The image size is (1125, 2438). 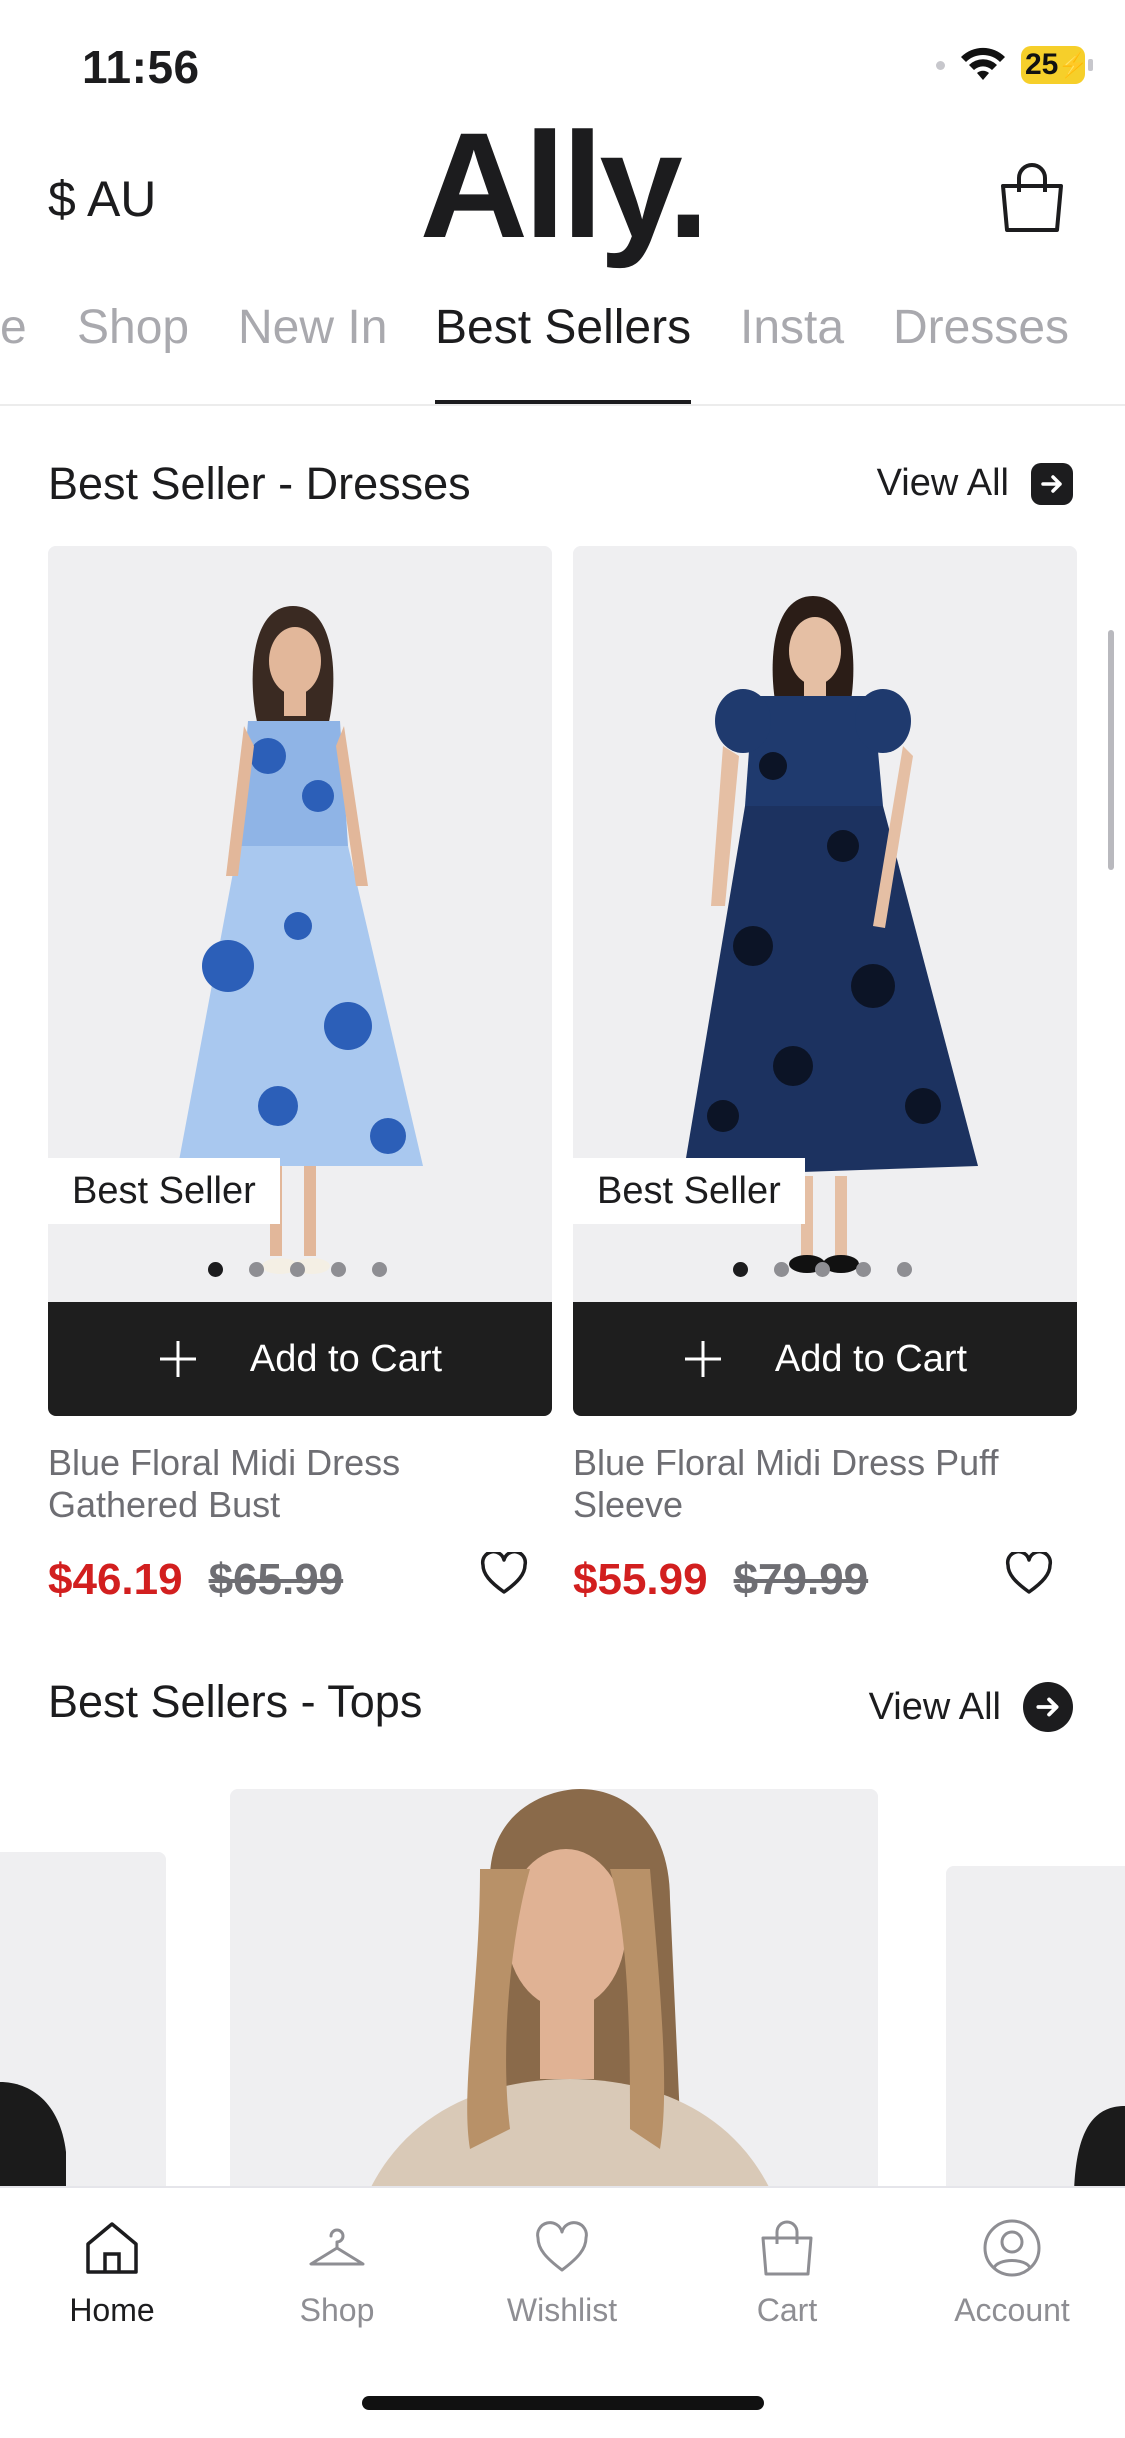 What do you see at coordinates (640, 1579) in the screenshot?
I see `sale-price: $55.99` at bounding box center [640, 1579].